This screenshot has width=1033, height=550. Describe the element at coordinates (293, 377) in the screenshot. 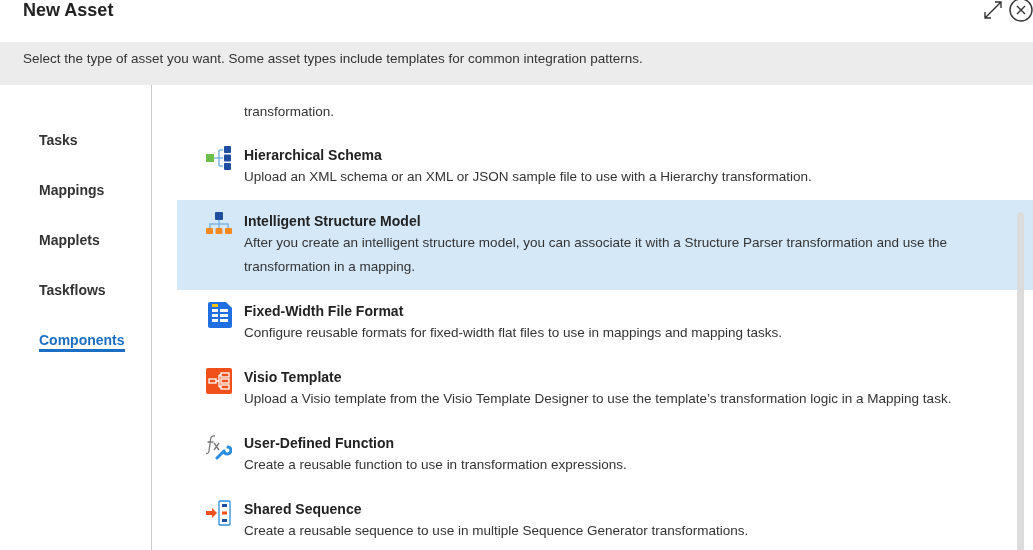

I see `asset-title: Visio Template` at that location.